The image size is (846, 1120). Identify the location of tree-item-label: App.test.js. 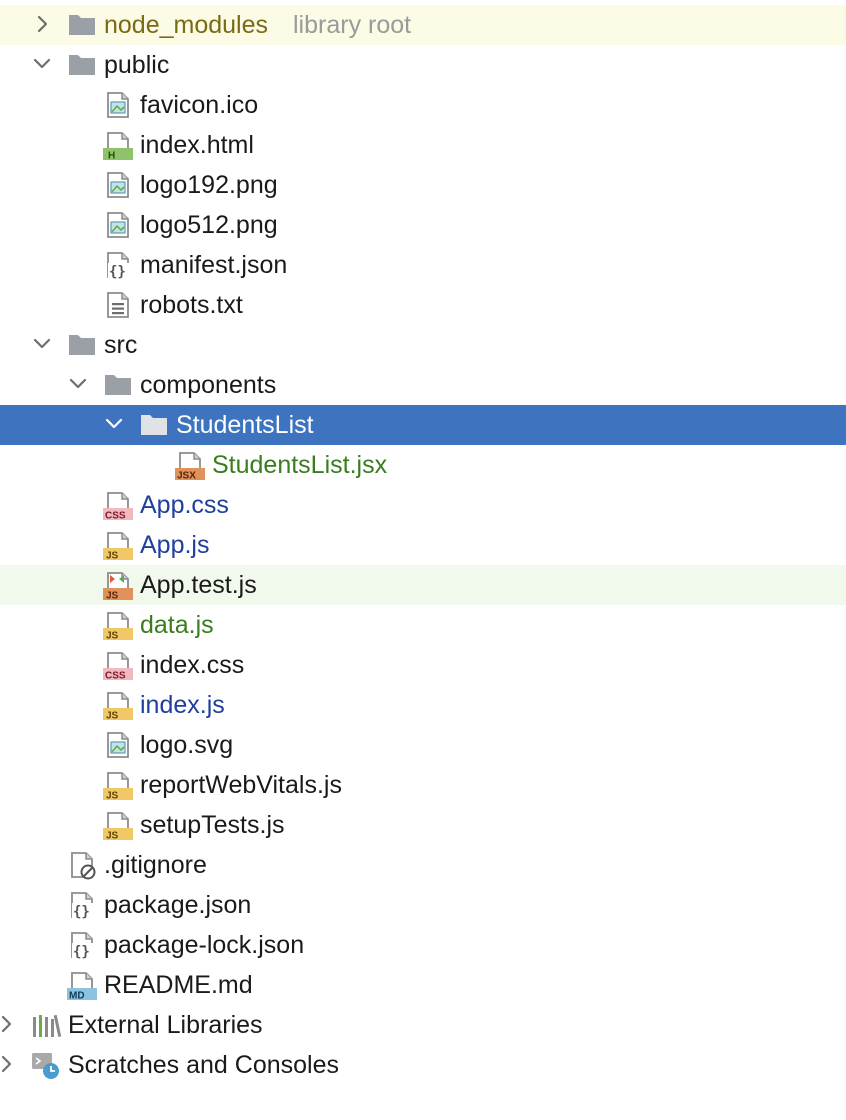
(198, 585).